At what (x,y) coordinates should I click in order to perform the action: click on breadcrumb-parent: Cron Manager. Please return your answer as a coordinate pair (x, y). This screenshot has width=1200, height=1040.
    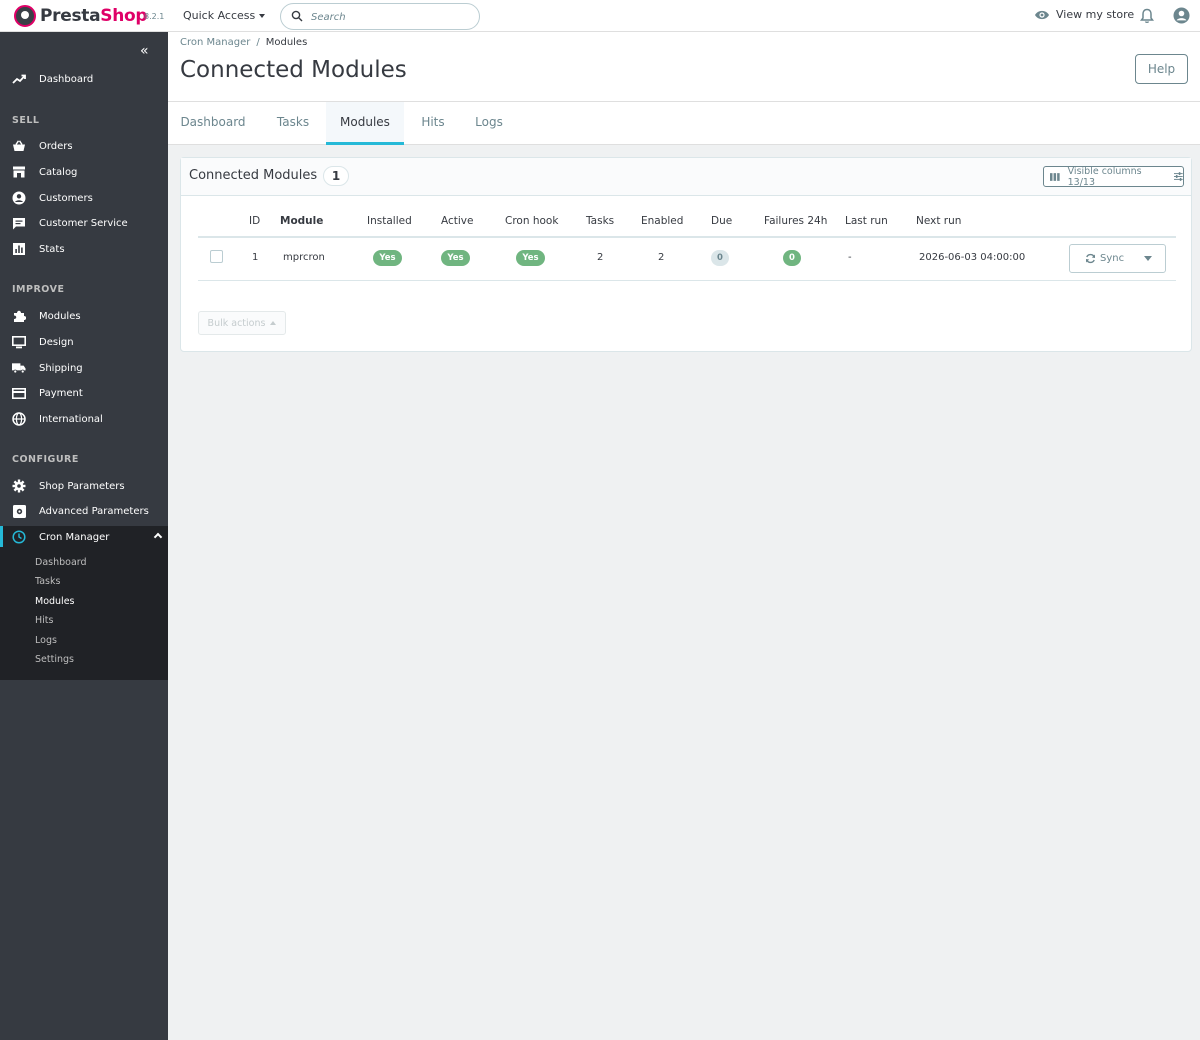
    Looking at the image, I should click on (215, 42).